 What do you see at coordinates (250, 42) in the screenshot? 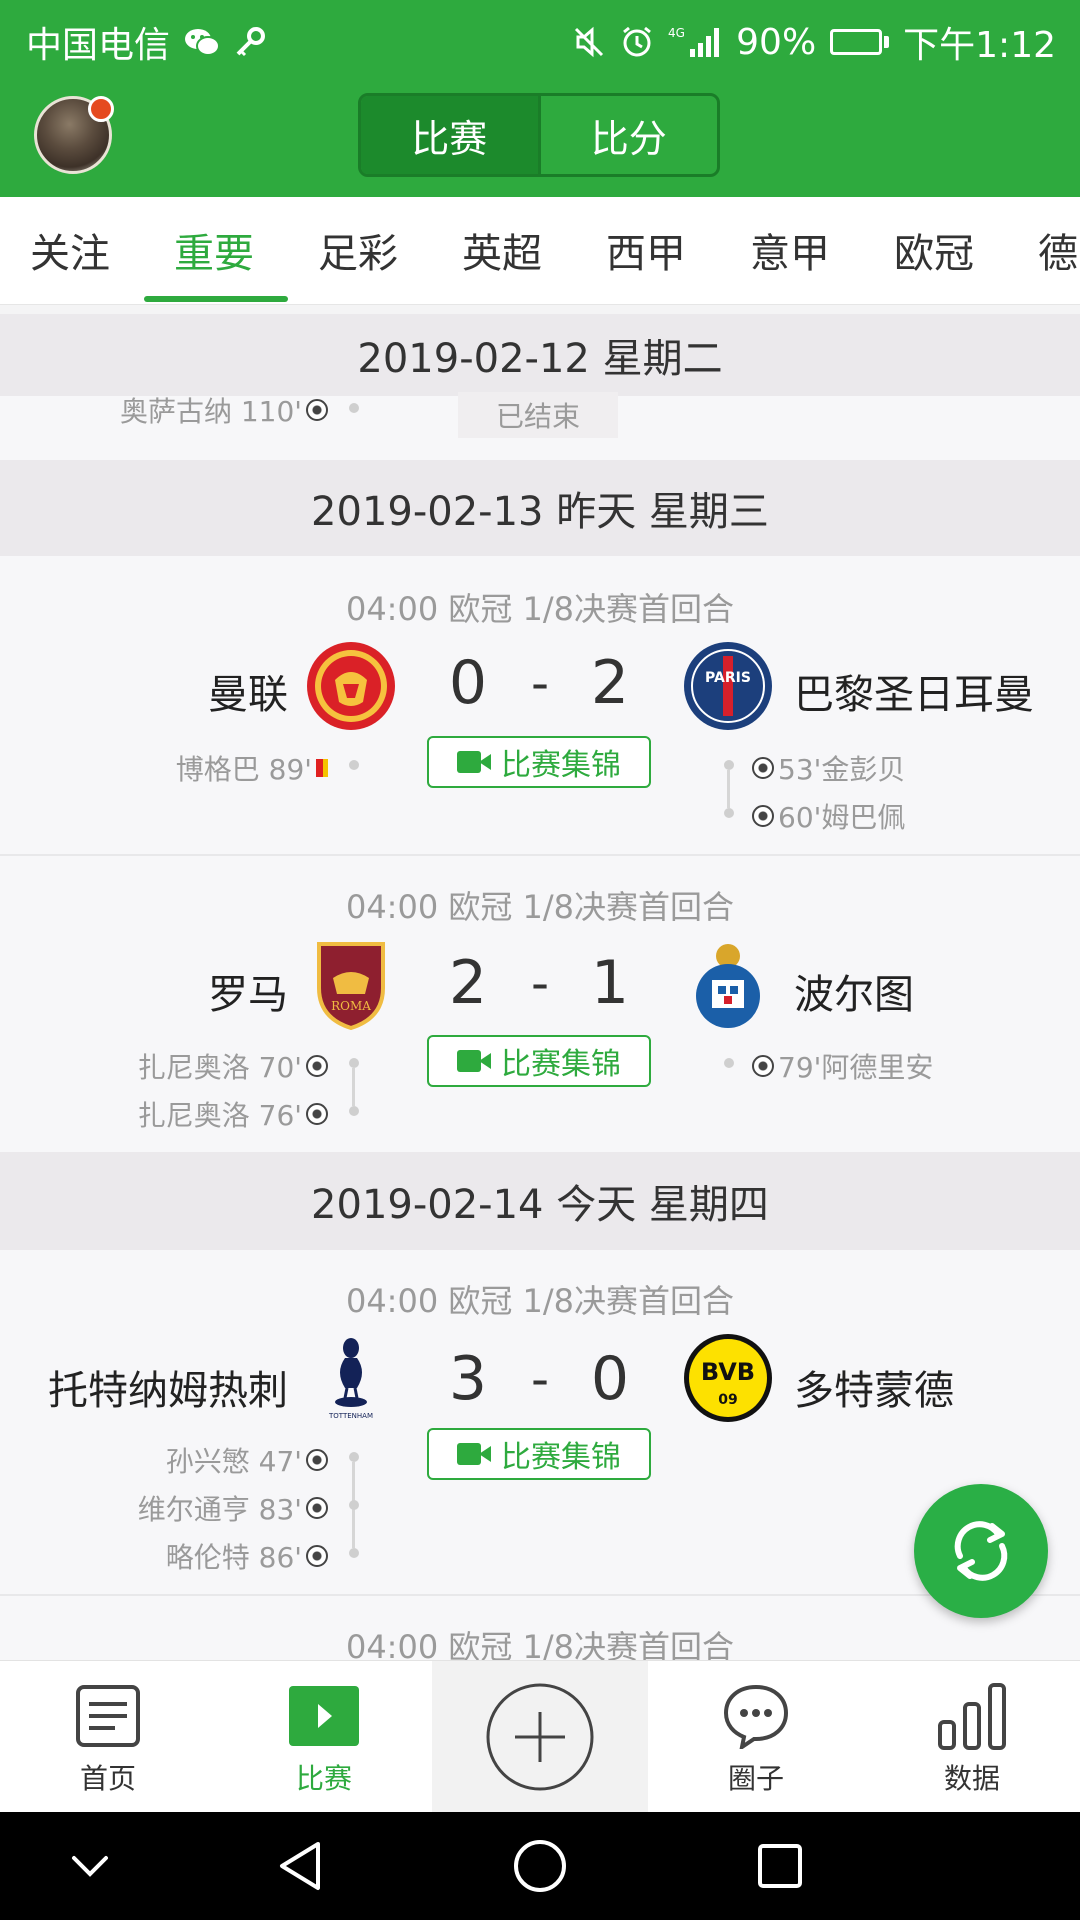
I see `key-icon` at bounding box center [250, 42].